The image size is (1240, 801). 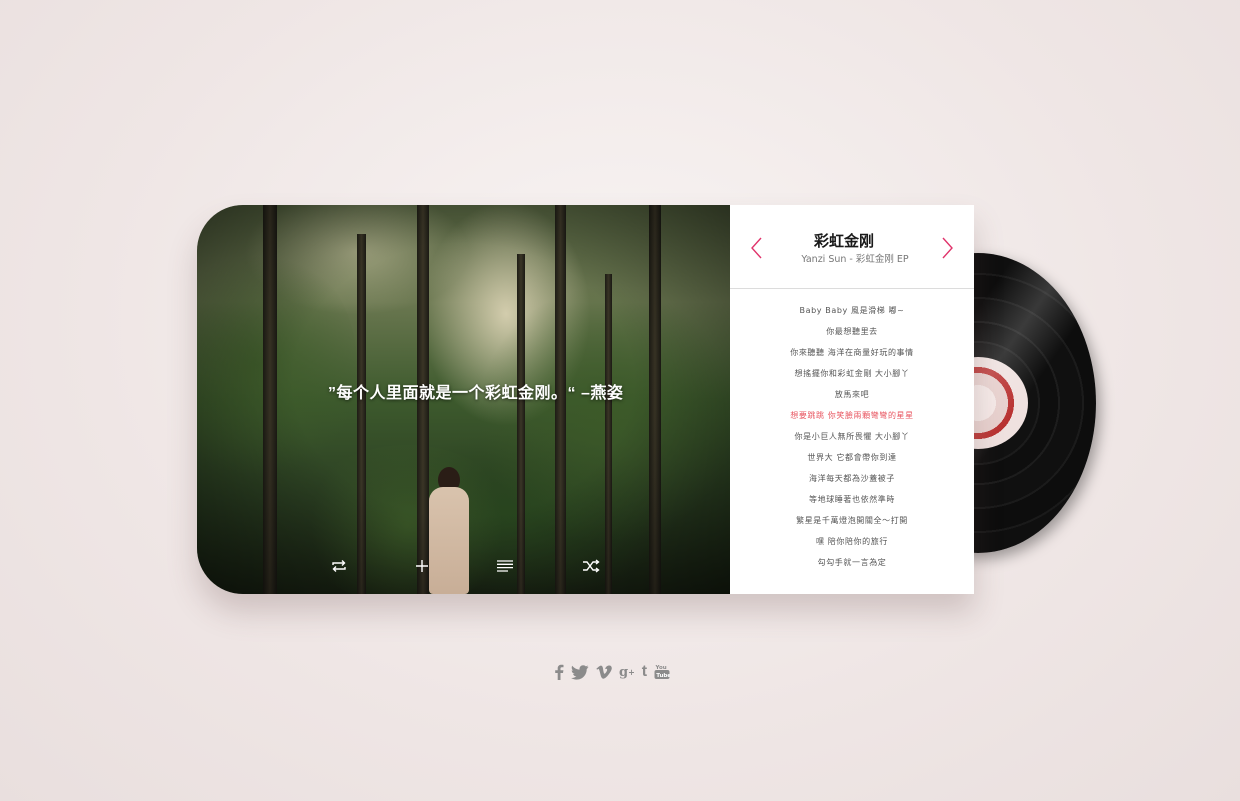 What do you see at coordinates (852, 415) in the screenshot?
I see `lyric-line-active: 想要跳跳 你笑臉兩顆彎彎的星星` at bounding box center [852, 415].